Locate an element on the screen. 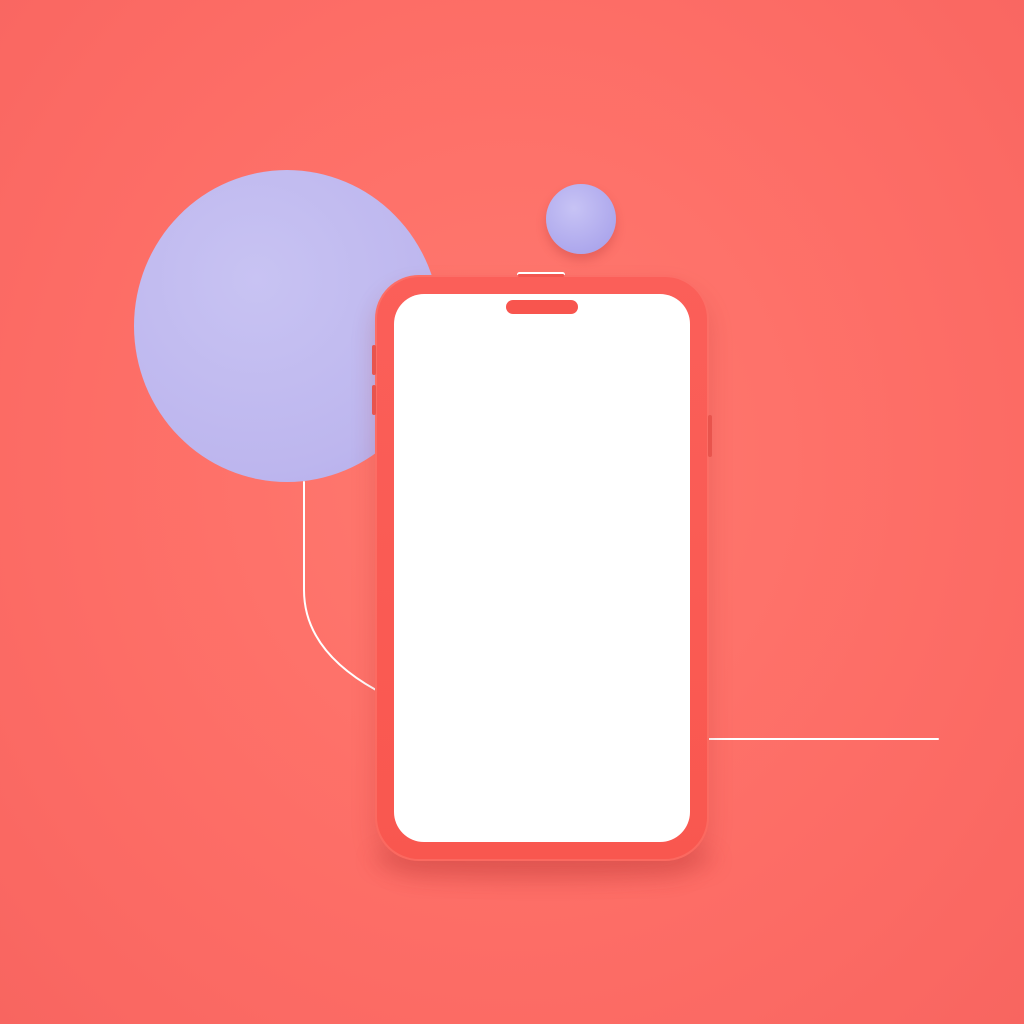 This screenshot has height=1024, width=1024. volume-down-button is located at coordinates (374, 400).